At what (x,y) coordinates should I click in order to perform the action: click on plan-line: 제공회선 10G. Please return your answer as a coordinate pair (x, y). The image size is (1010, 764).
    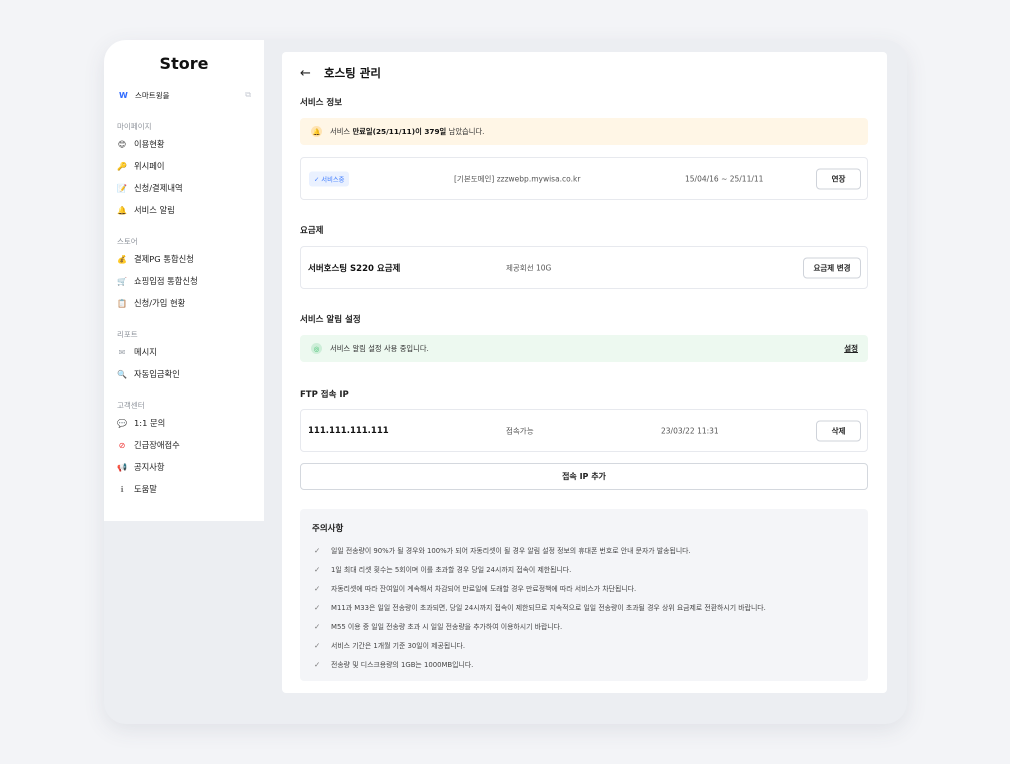
    Looking at the image, I should click on (529, 267).